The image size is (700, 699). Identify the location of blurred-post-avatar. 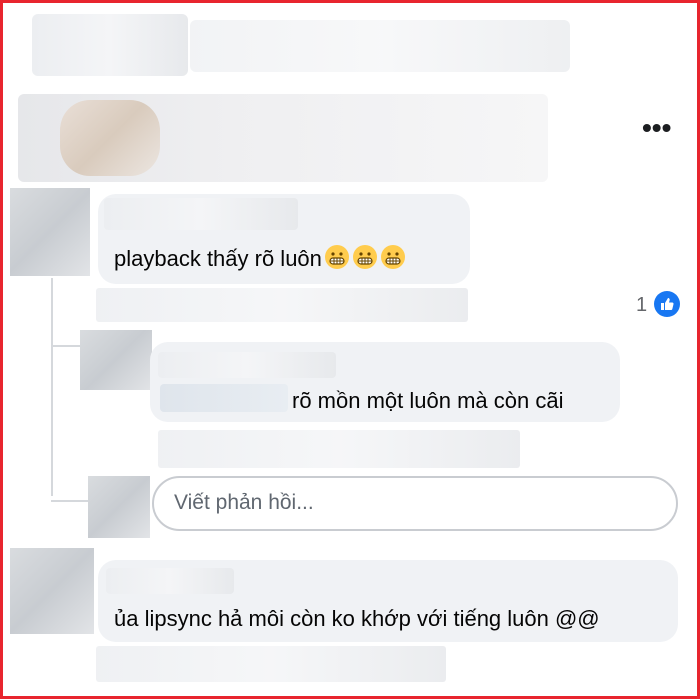
(110, 138).